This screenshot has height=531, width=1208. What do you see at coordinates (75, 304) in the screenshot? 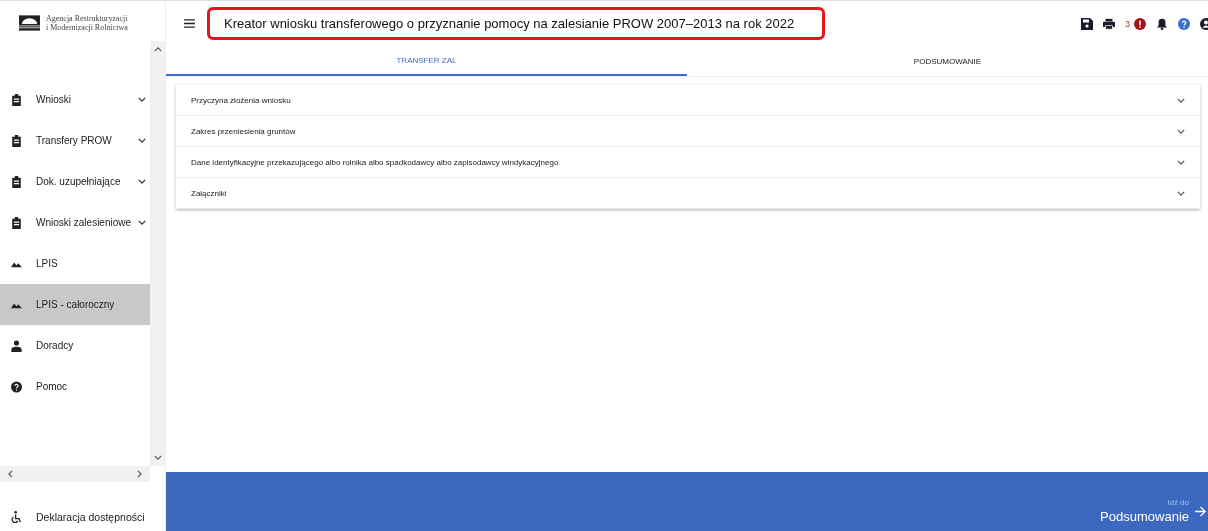
I see `sidebar-item: LPIS - całoroczny` at bounding box center [75, 304].